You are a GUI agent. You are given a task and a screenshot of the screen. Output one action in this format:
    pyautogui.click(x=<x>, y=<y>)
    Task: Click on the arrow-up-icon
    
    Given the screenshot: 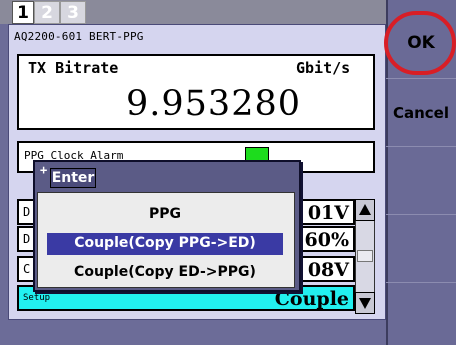 What is the action you would take?
    pyautogui.click(x=365, y=209)
    